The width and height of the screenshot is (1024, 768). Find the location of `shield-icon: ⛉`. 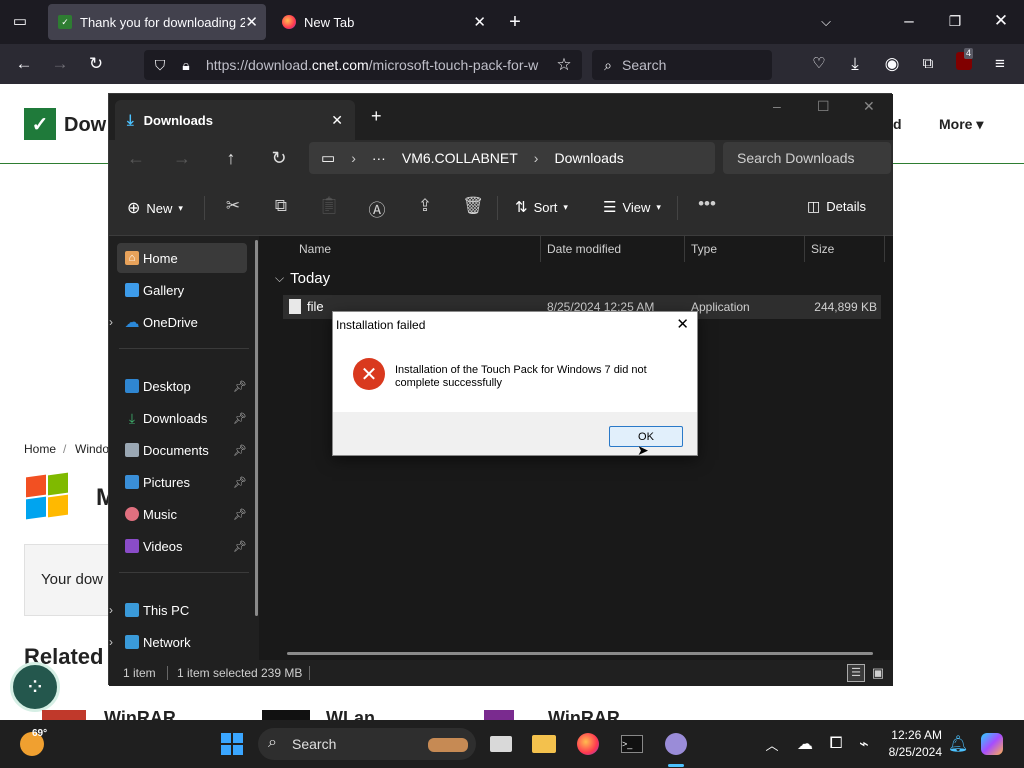

shield-icon: ⛉ is located at coordinates (160, 65).